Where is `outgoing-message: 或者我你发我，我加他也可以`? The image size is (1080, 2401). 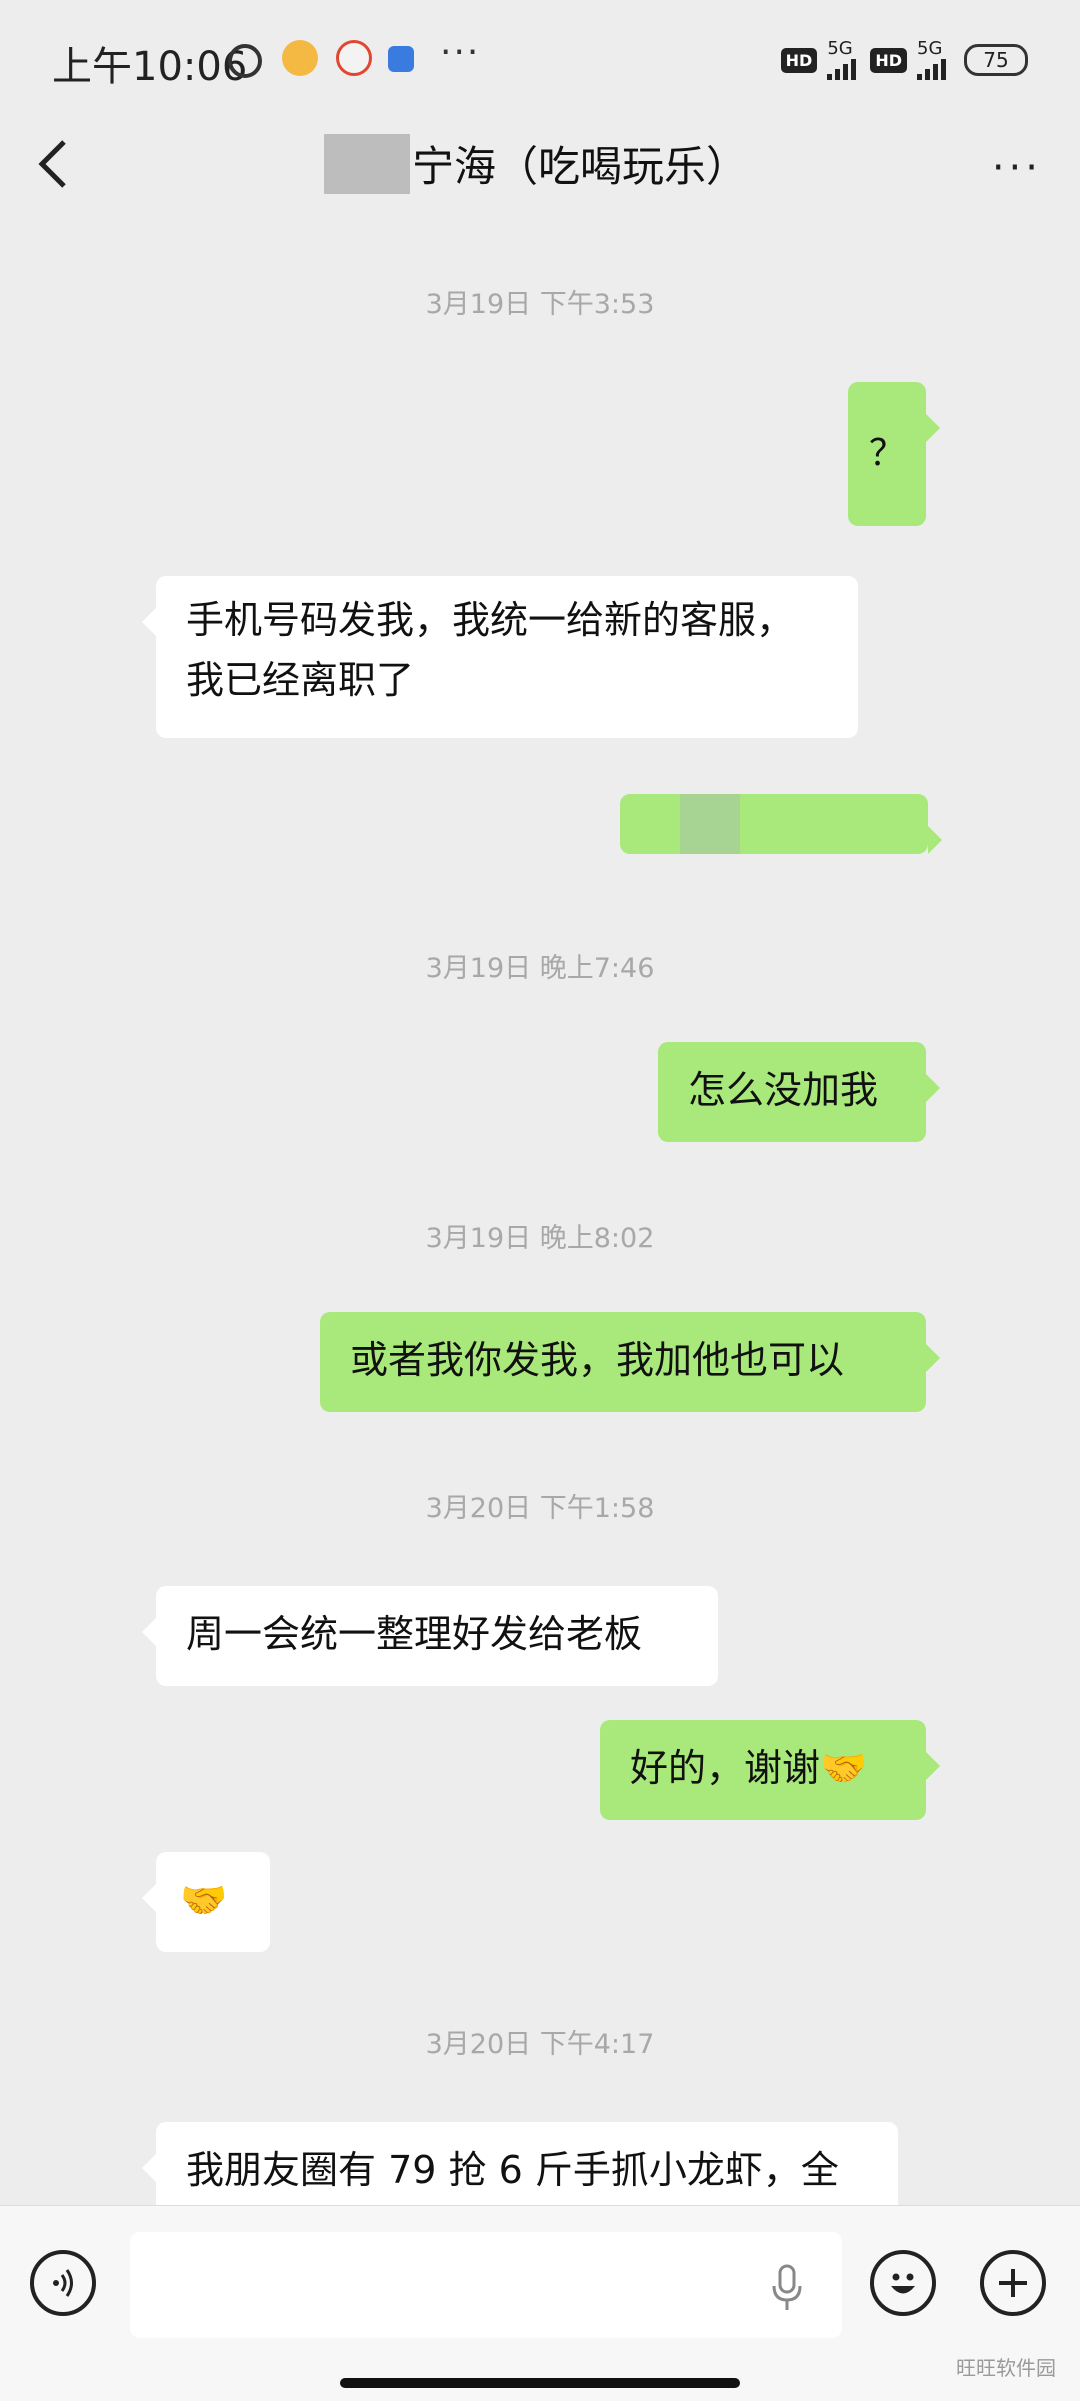
outgoing-message: 或者我你发我，我加他也可以 is located at coordinates (630, 1362).